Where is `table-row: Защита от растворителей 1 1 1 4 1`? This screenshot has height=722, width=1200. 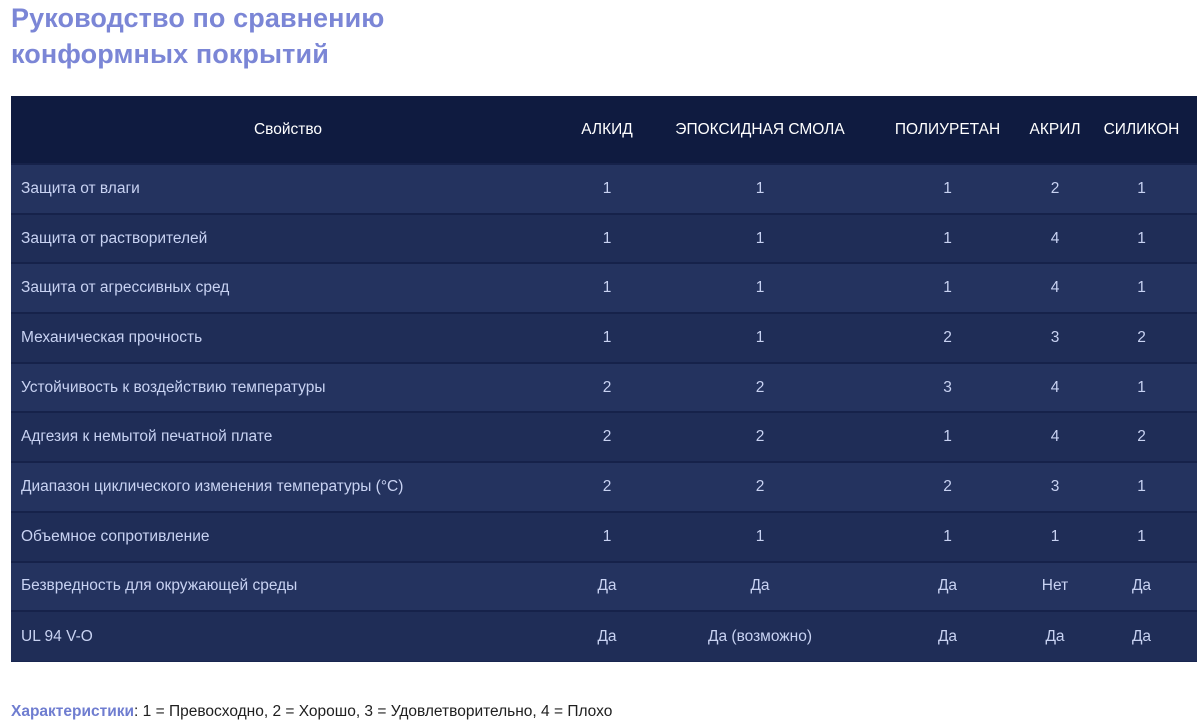
table-row: Защита от растворителей 1 1 1 4 1 is located at coordinates (604, 238).